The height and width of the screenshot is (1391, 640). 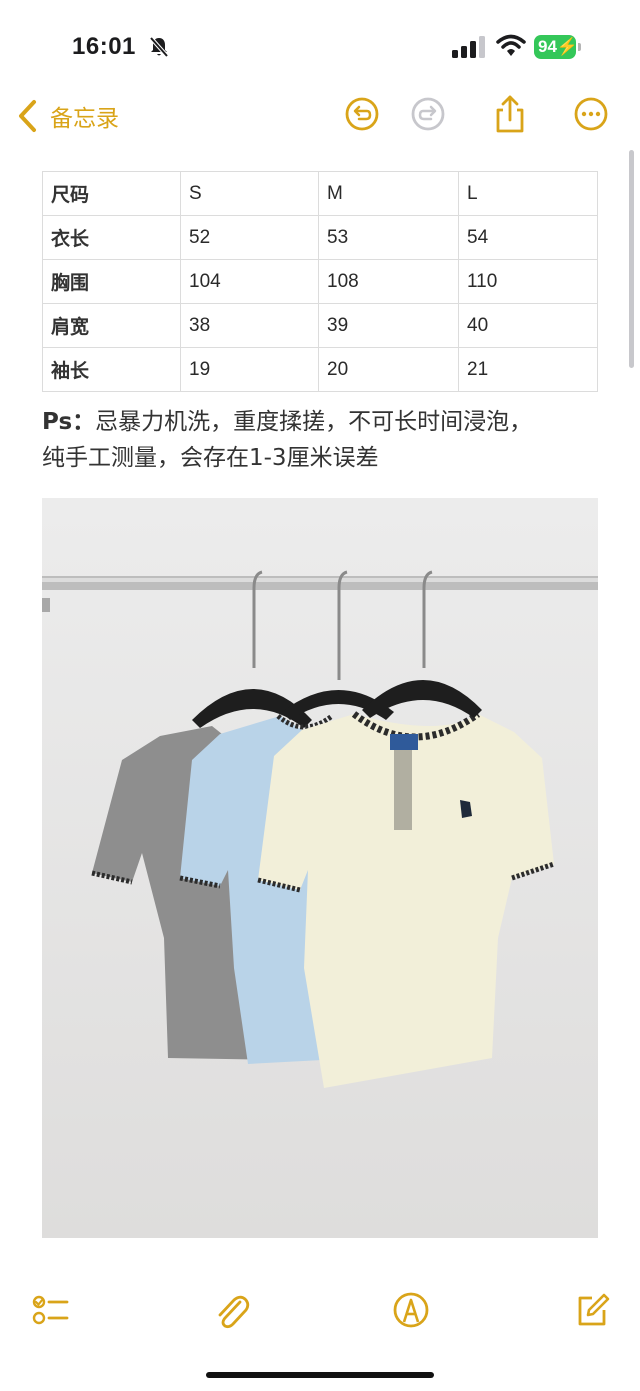 What do you see at coordinates (210, 458) in the screenshot?
I see `note-line-2: 纯手工测量，会存在1-3厘米误差` at bounding box center [210, 458].